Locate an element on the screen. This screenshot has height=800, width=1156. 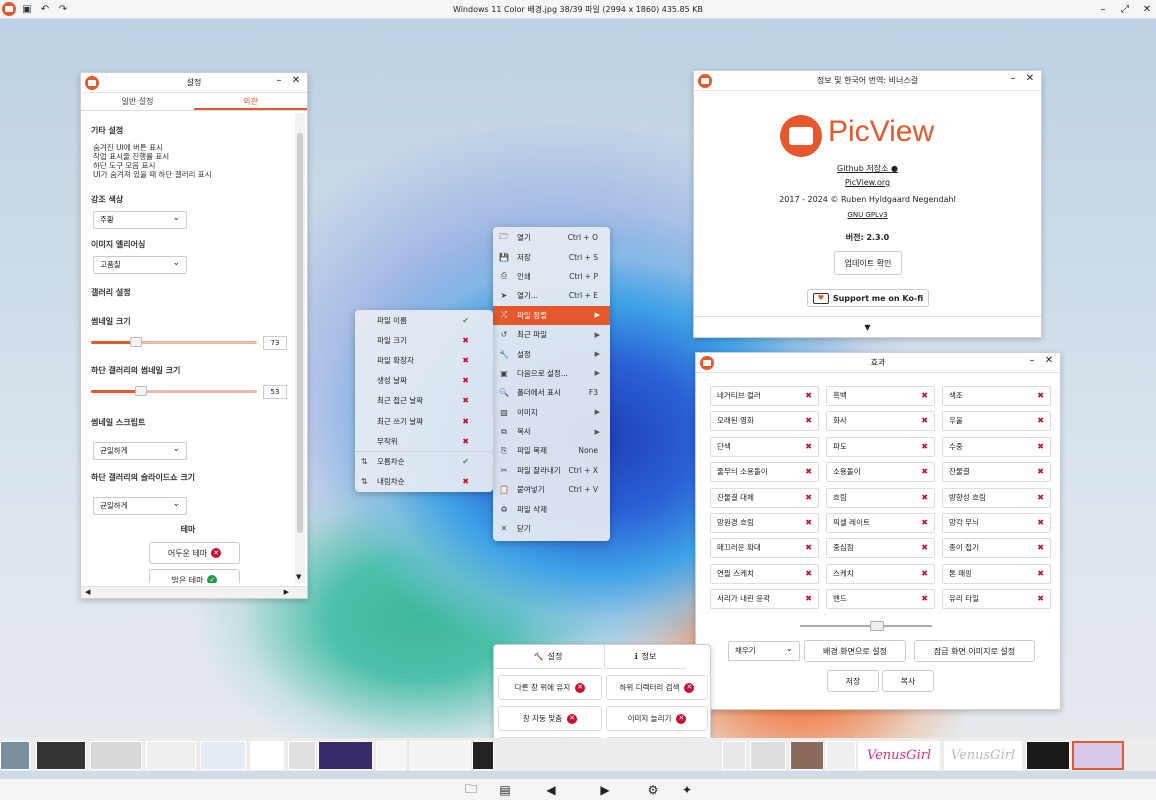
accent-select: 주황 is located at coordinates (140, 219).